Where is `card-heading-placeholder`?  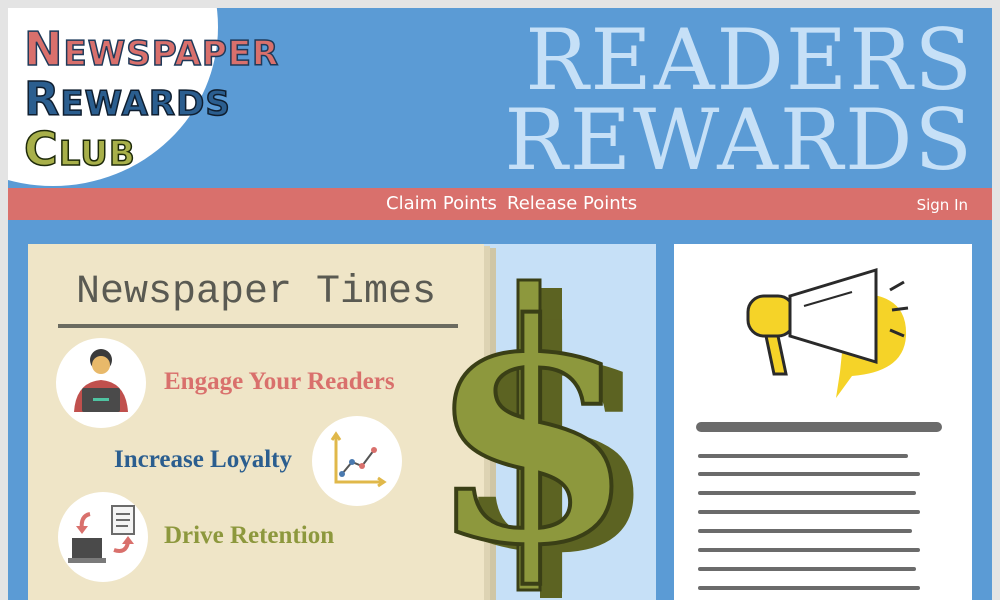 card-heading-placeholder is located at coordinates (819, 427).